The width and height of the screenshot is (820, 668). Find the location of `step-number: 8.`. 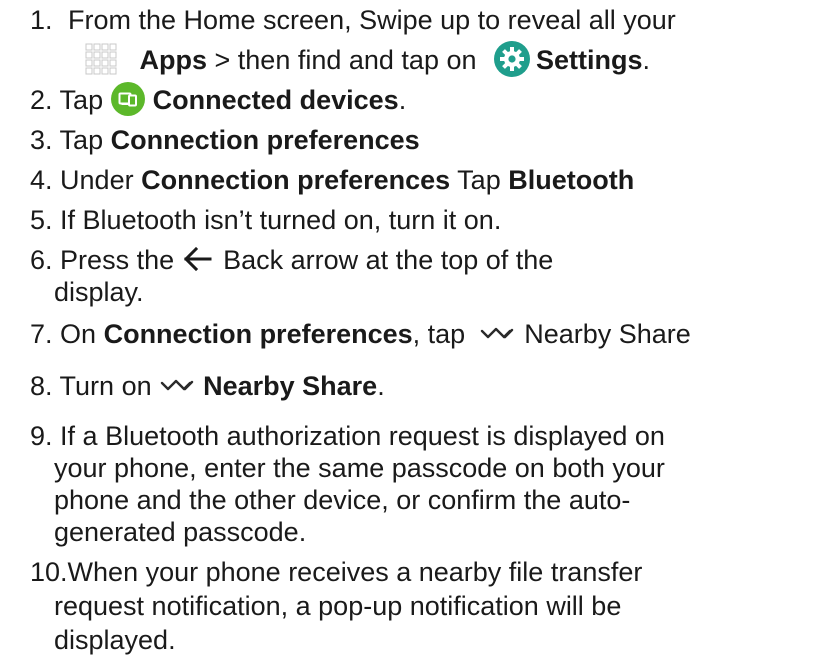

step-number: 8. is located at coordinates (41, 386).